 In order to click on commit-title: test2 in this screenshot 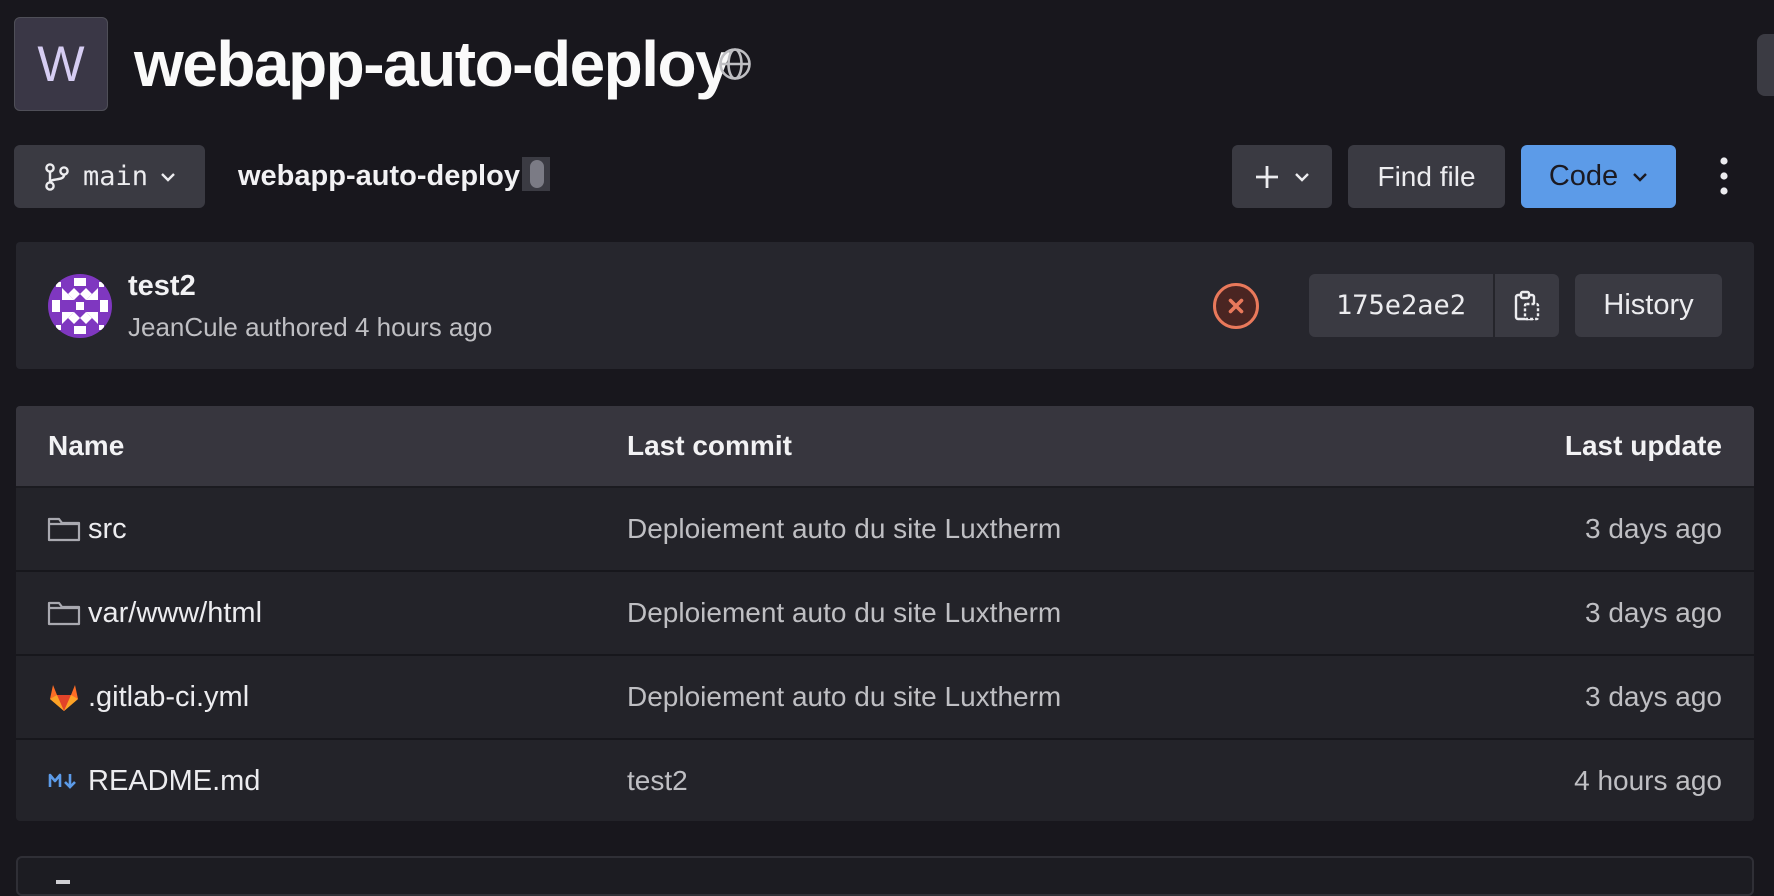, I will do `click(162, 286)`.